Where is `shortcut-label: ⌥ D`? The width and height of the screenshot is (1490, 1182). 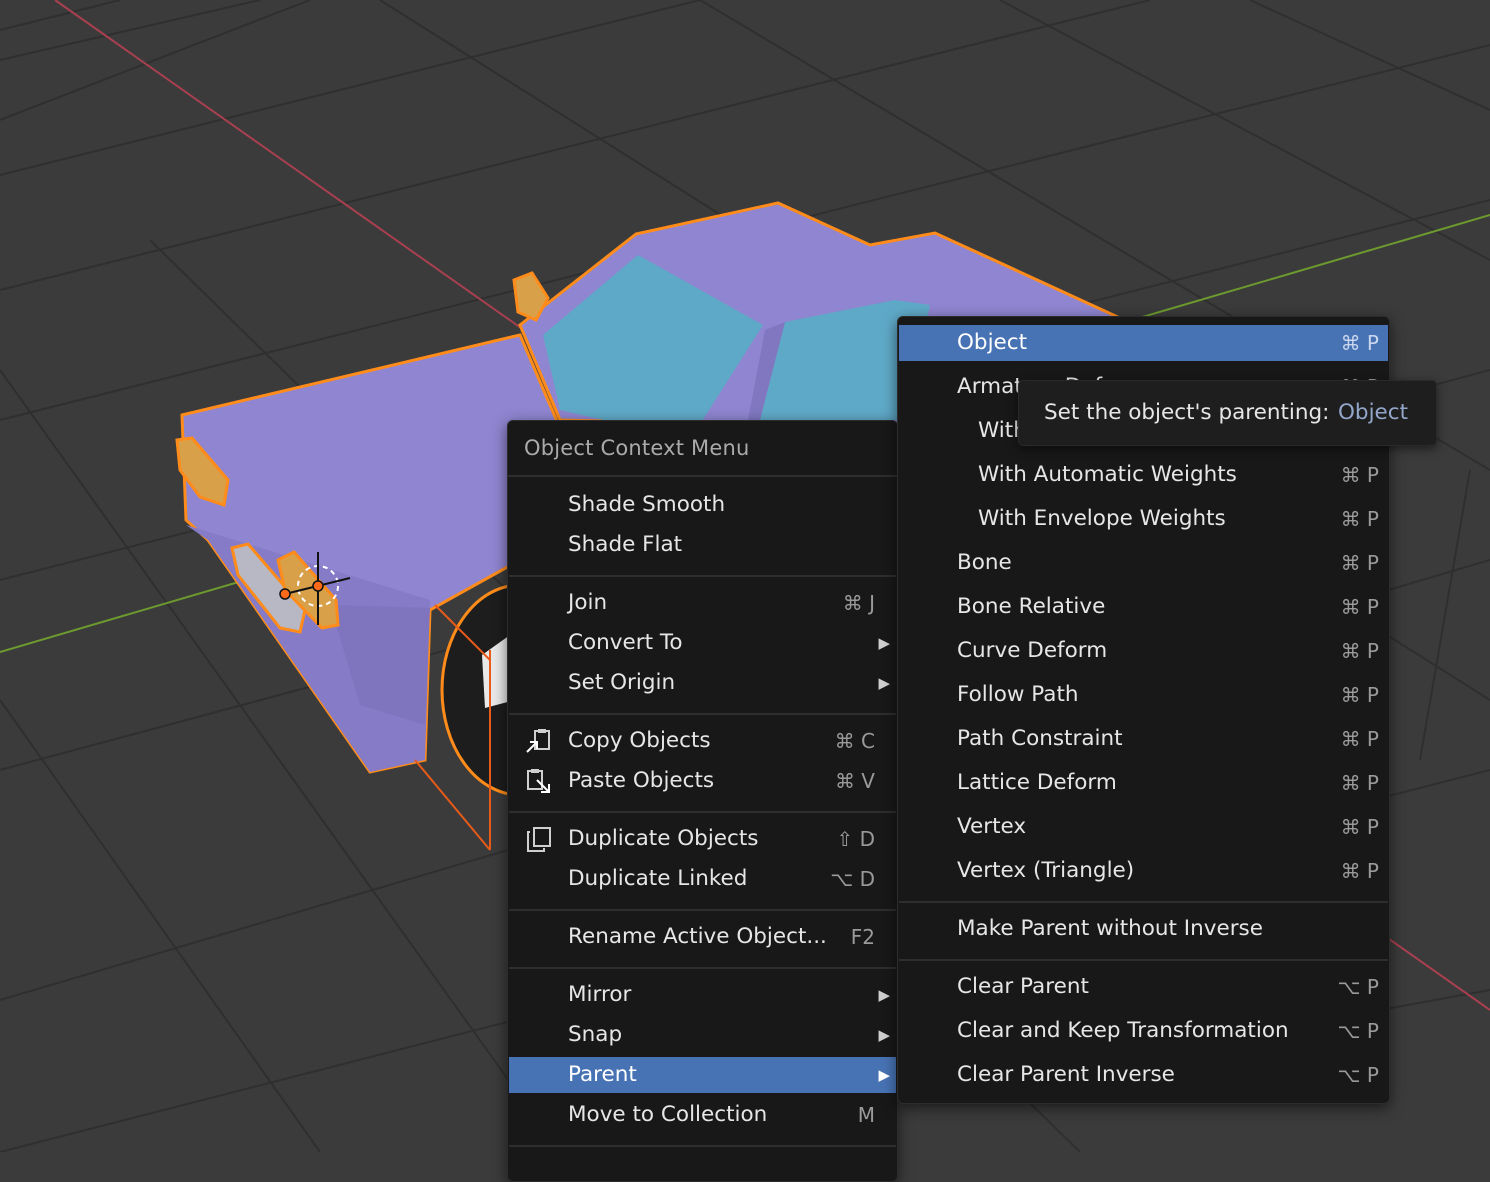 shortcut-label: ⌥ D is located at coordinates (852, 879).